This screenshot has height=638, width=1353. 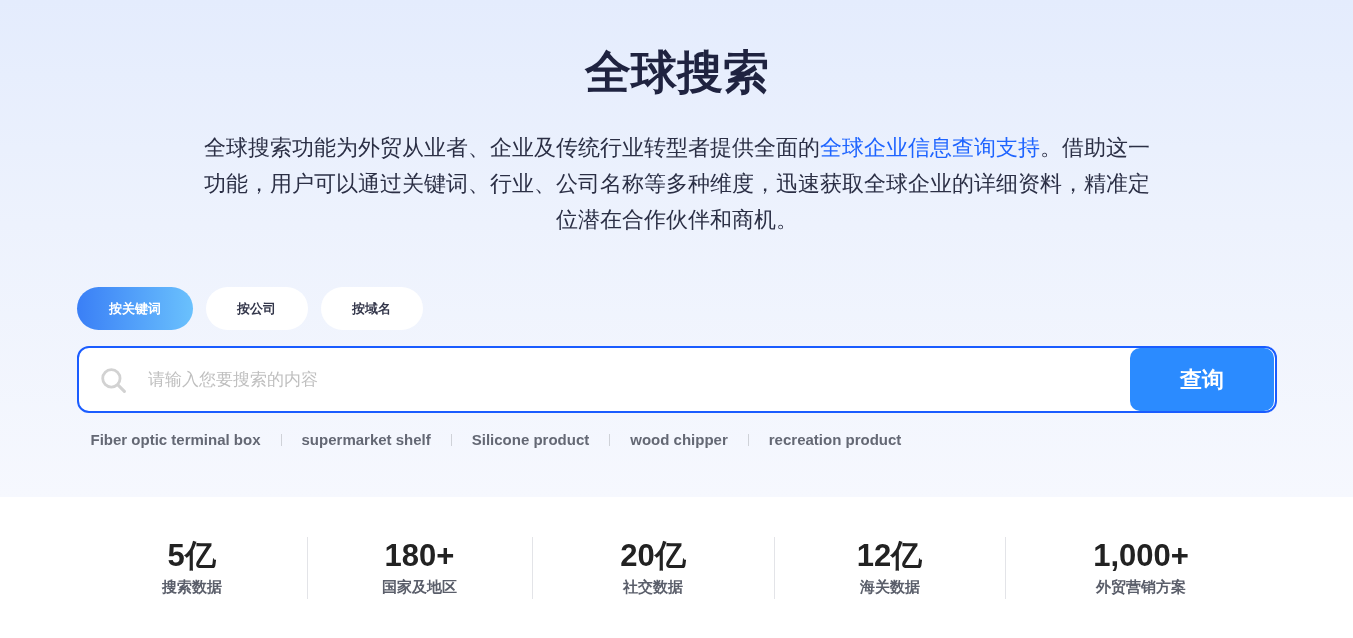 What do you see at coordinates (191, 556) in the screenshot?
I see `stat-value: 5亿` at bounding box center [191, 556].